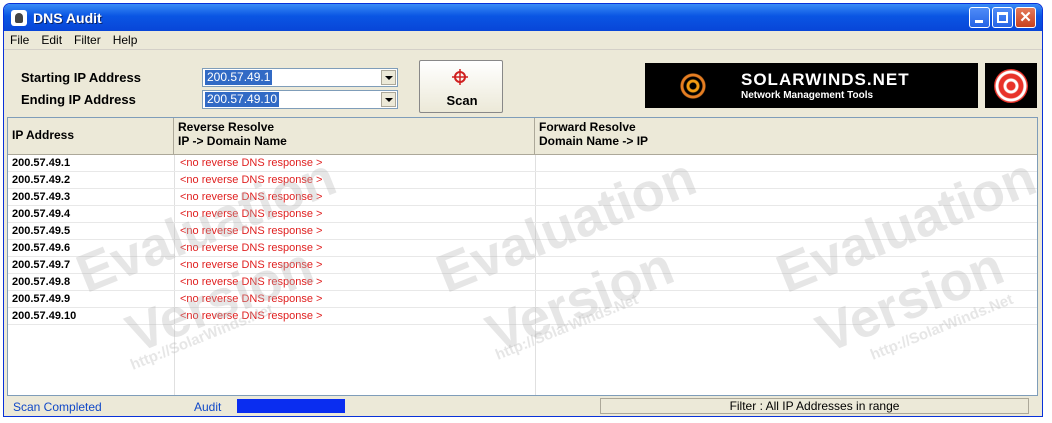  Describe the element at coordinates (41, 214) in the screenshot. I see `ip-cell: 200.57.49.4` at that location.